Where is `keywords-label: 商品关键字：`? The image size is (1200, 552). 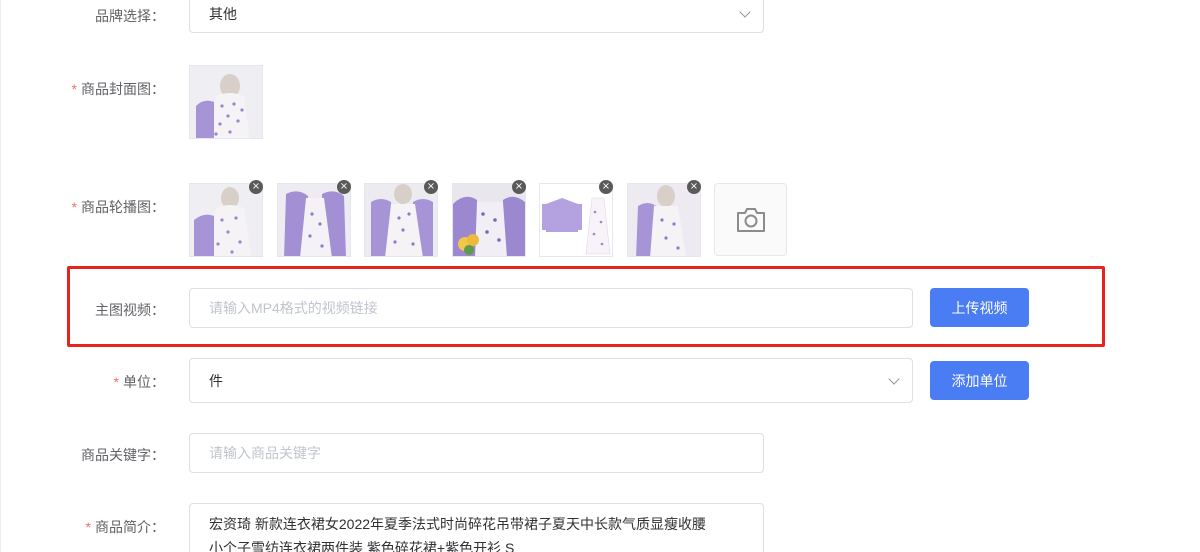
keywords-label: 商品关键字： is located at coordinates (123, 455).